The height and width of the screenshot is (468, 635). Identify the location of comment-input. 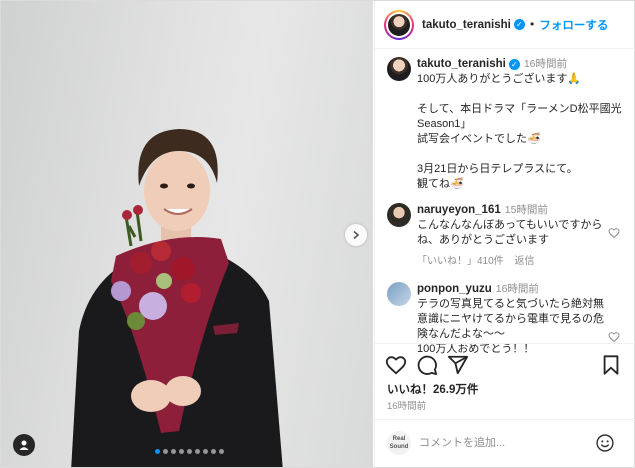
(504, 443).